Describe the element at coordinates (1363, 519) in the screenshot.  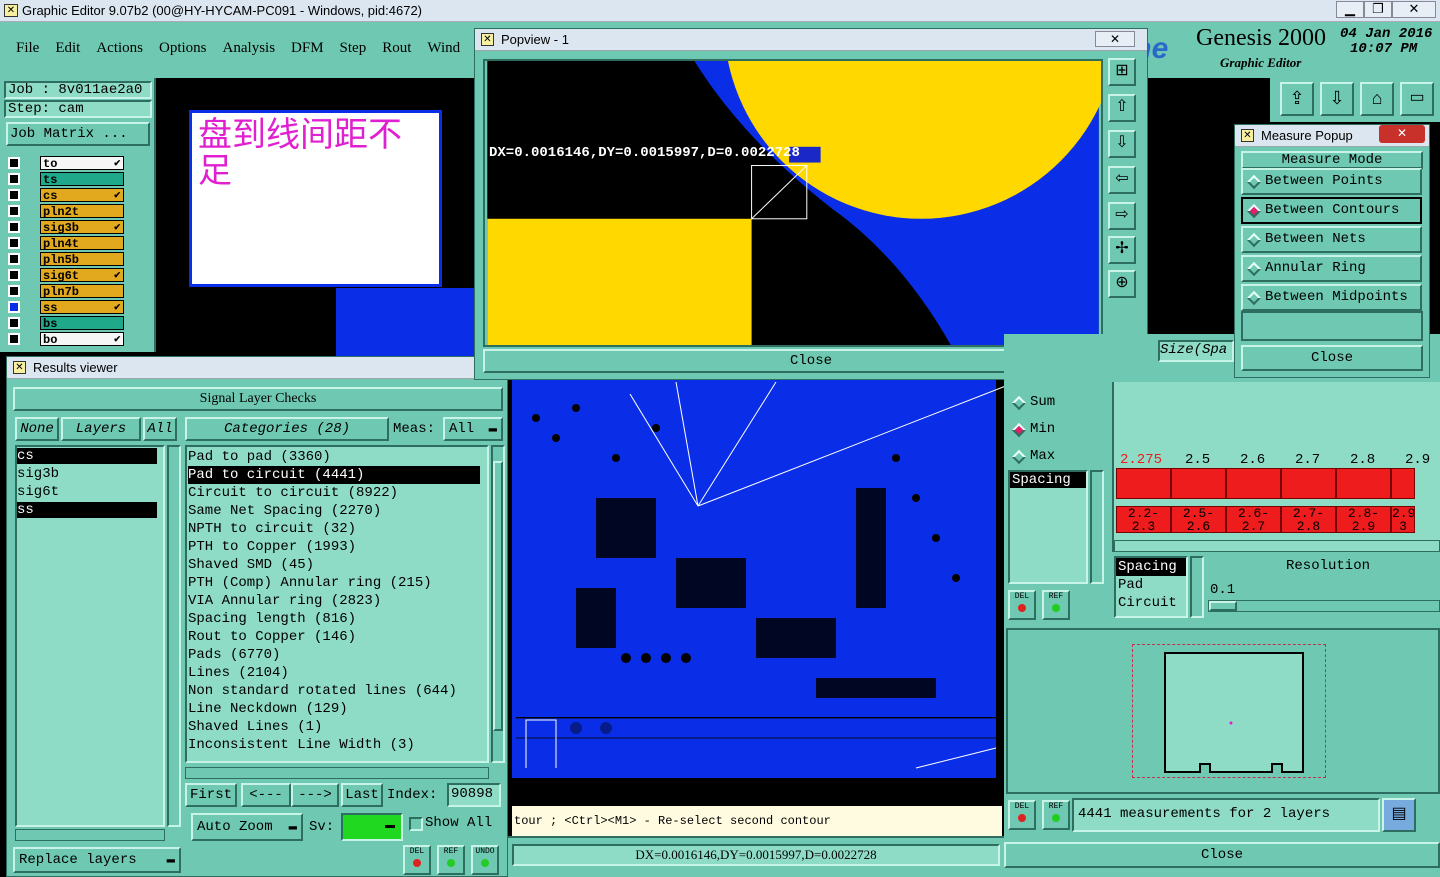
I see `histogram-range-label: 2.8- 2.9` at that location.